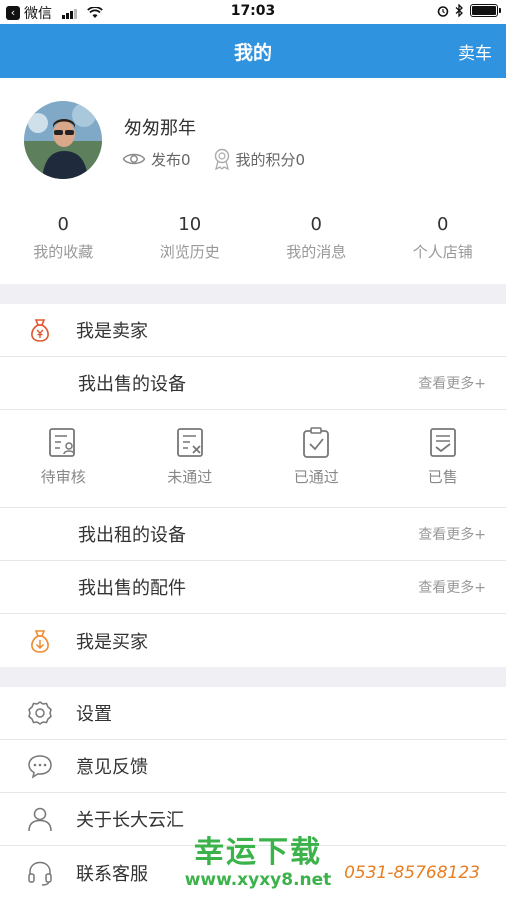 The width and height of the screenshot is (506, 900). I want to click on sale-status-grid: 待审核 未通过 已通过 已售, so click(253, 459).